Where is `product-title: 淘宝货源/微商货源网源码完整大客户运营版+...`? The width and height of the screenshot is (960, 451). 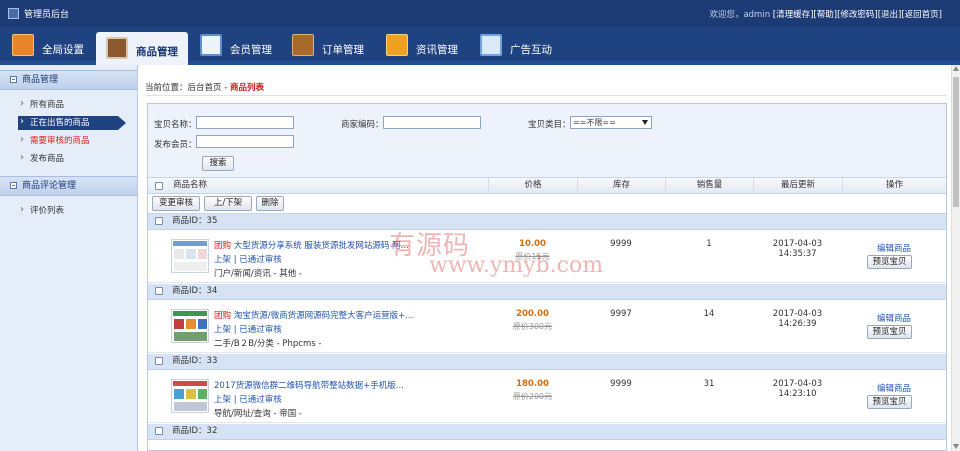
product-title: 淘宝货源/微商货源网源码完整大客户运营版+... is located at coordinates (324, 316).